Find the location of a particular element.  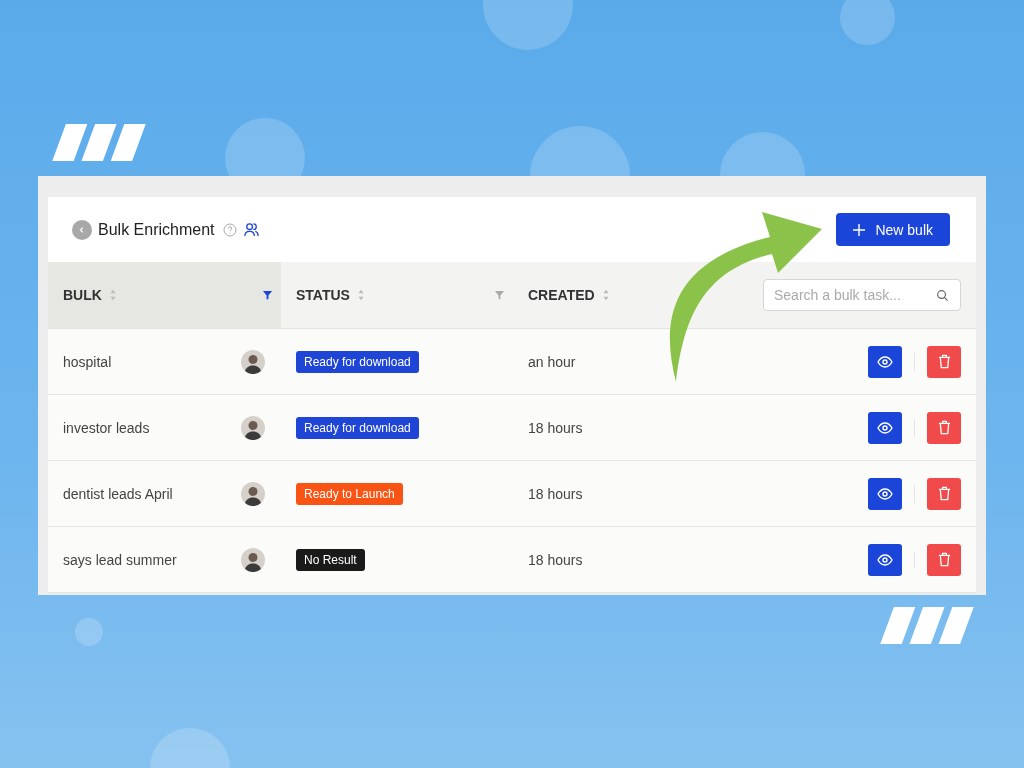

status-tag: No Result is located at coordinates (330, 559).